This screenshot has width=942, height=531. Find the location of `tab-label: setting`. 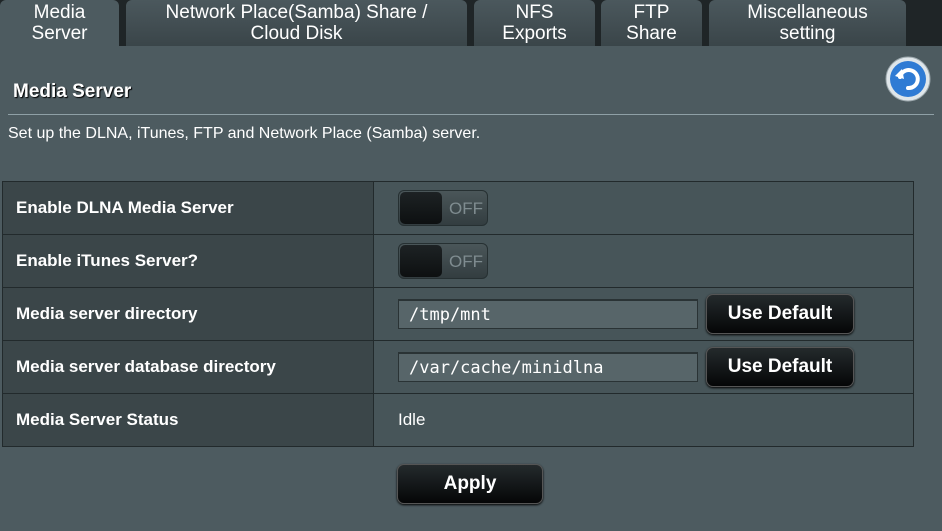

tab-label: setting is located at coordinates (807, 33).